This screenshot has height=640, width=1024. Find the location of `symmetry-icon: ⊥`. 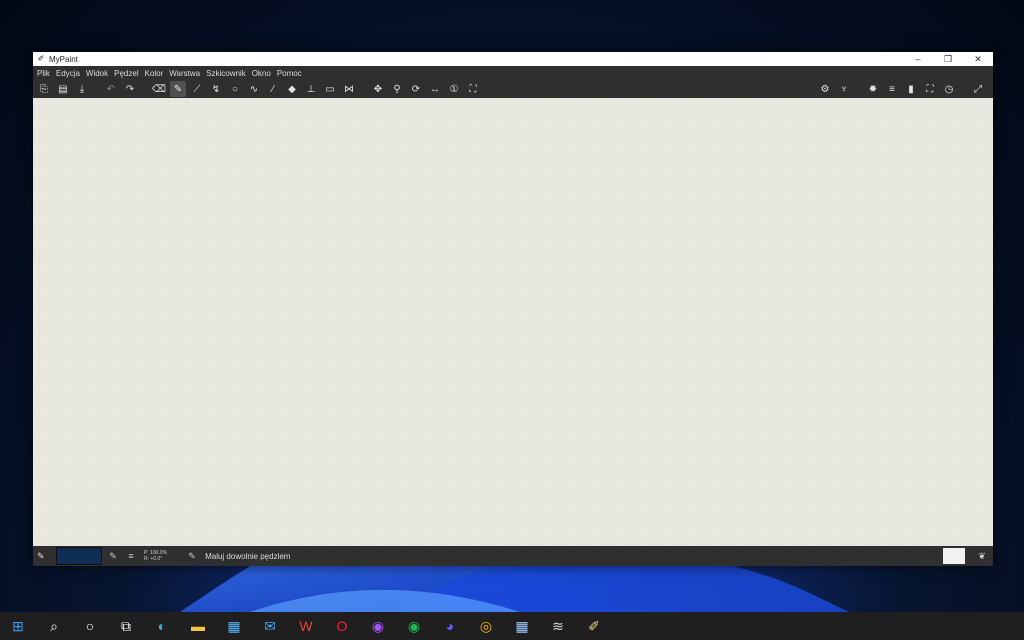

symmetry-icon: ⊥ is located at coordinates (311, 89).